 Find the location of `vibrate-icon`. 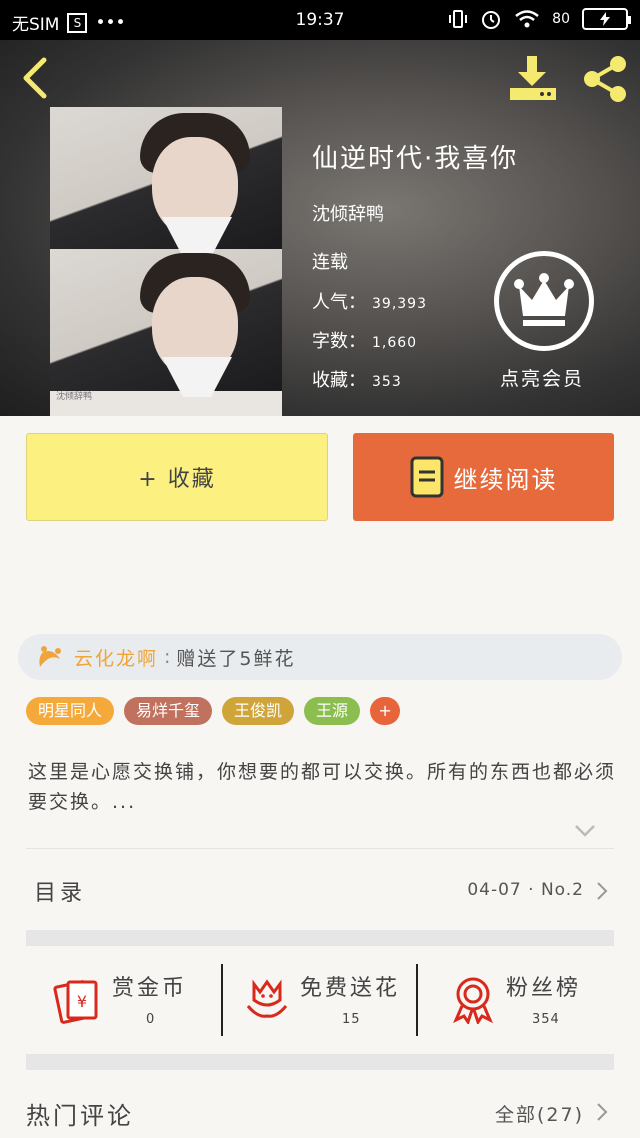

vibrate-icon is located at coordinates (458, 19).